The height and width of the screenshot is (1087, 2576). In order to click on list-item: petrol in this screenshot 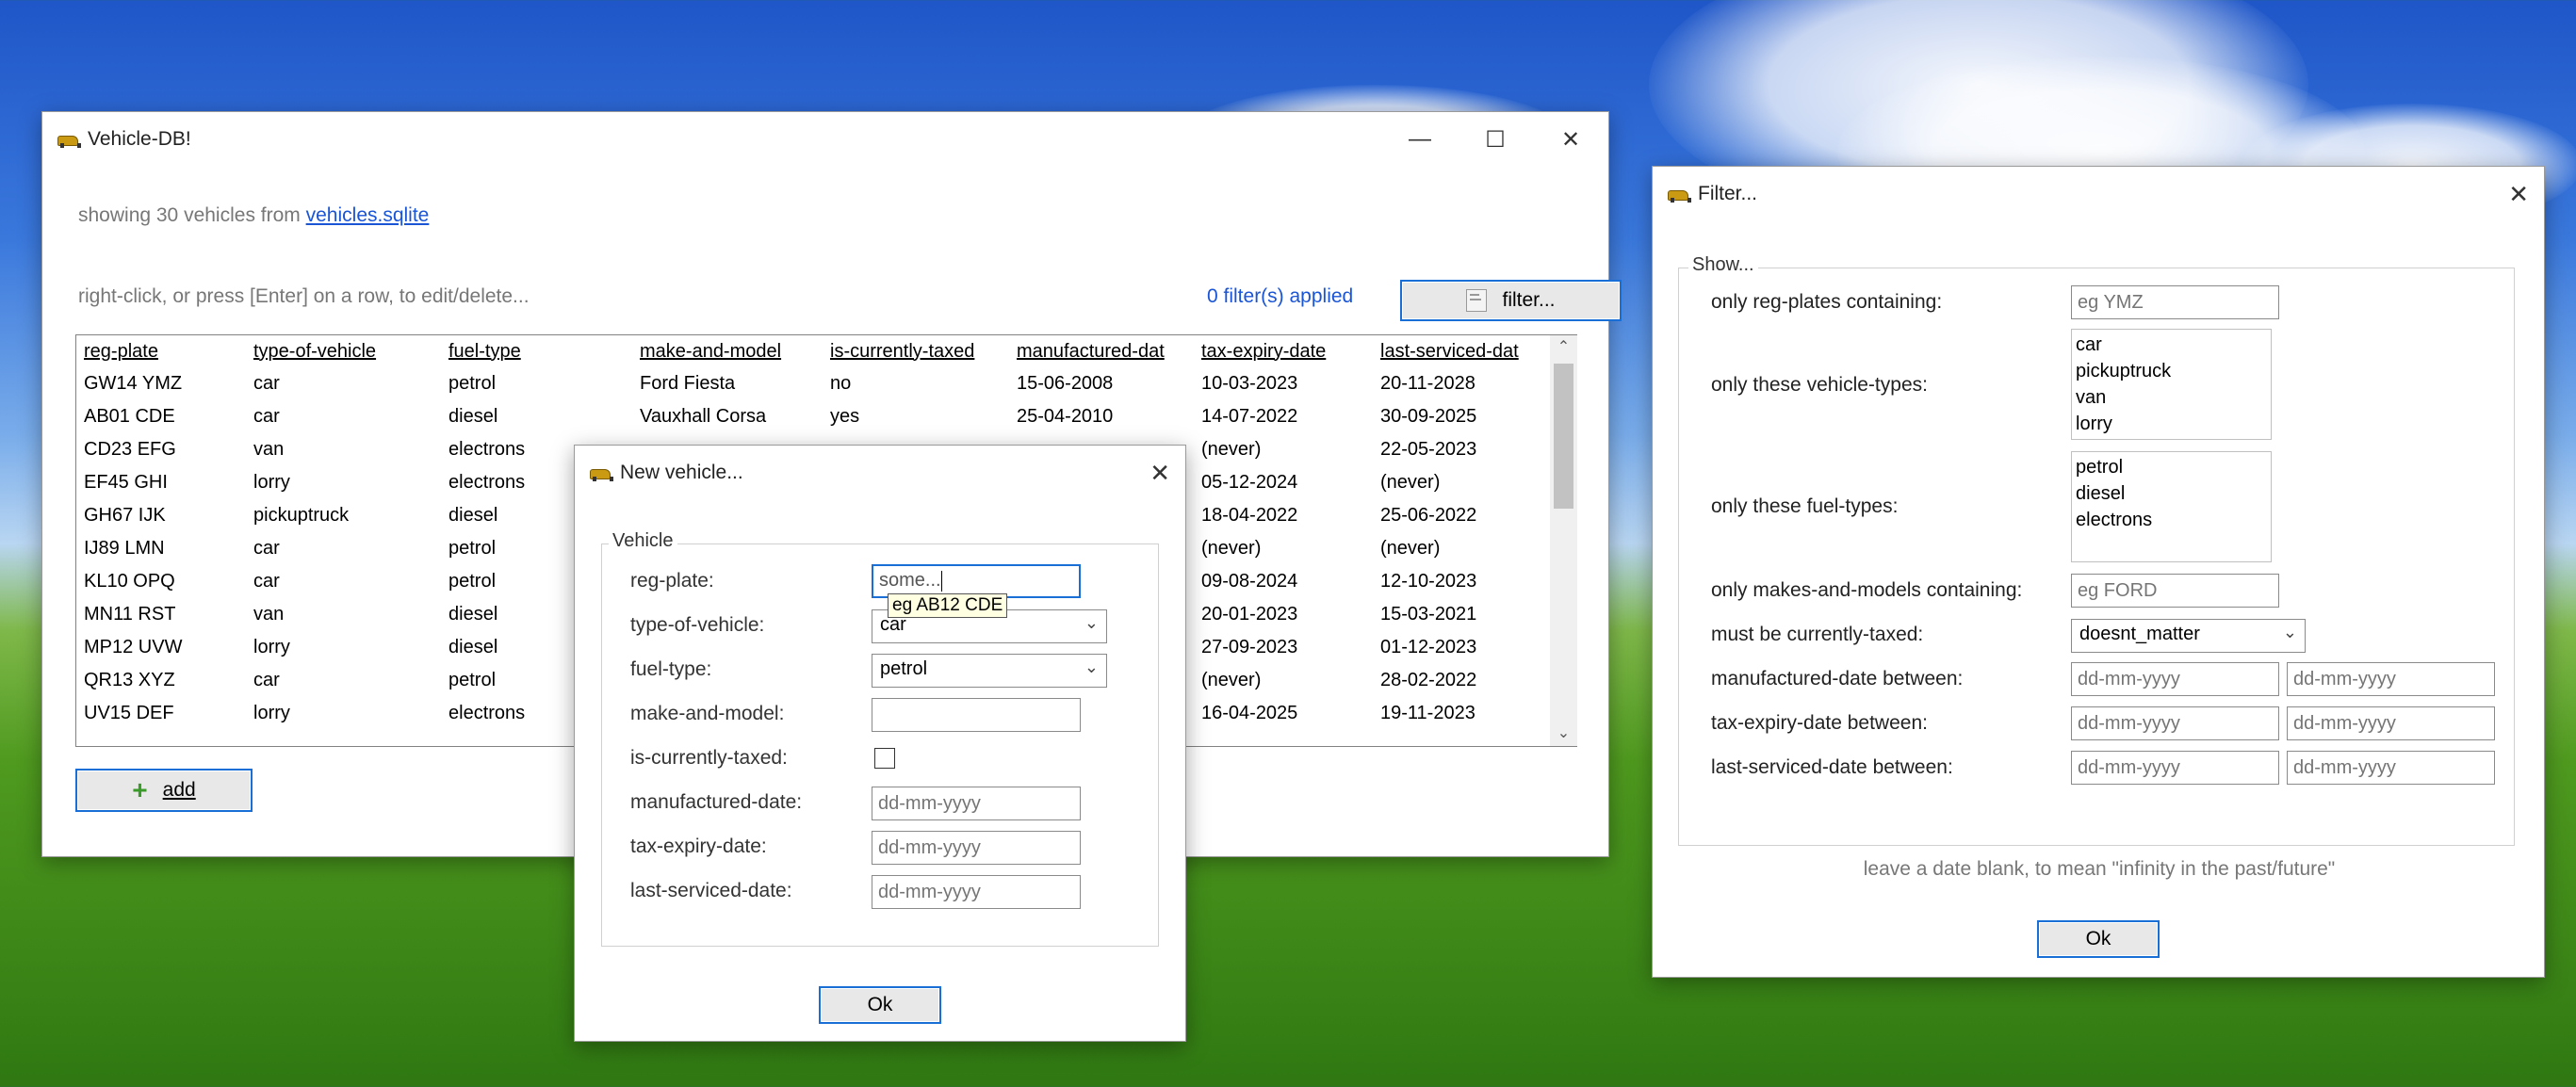, I will do `click(2171, 467)`.